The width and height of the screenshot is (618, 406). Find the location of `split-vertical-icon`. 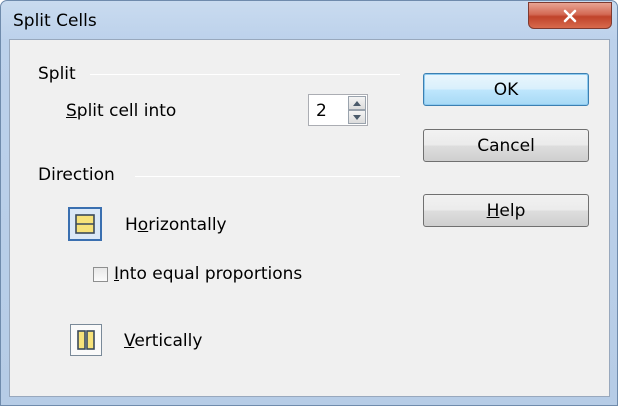

split-vertical-icon is located at coordinates (86, 340).